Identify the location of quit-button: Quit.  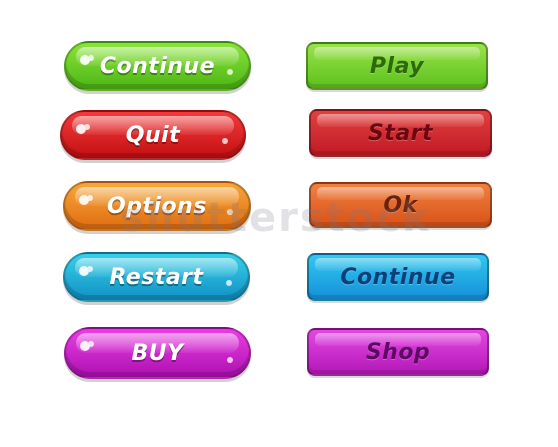
(153, 135).